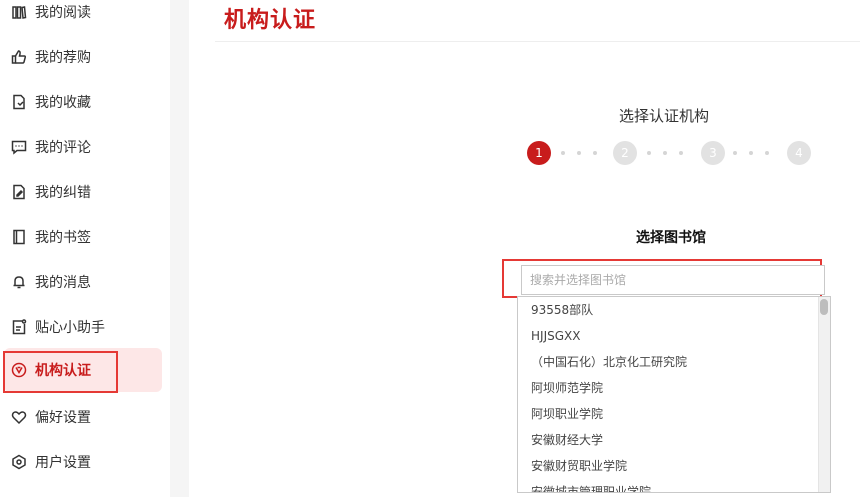 The width and height of the screenshot is (860, 497). I want to click on sidebar-item-corrections: 我的纠错, so click(83, 192).